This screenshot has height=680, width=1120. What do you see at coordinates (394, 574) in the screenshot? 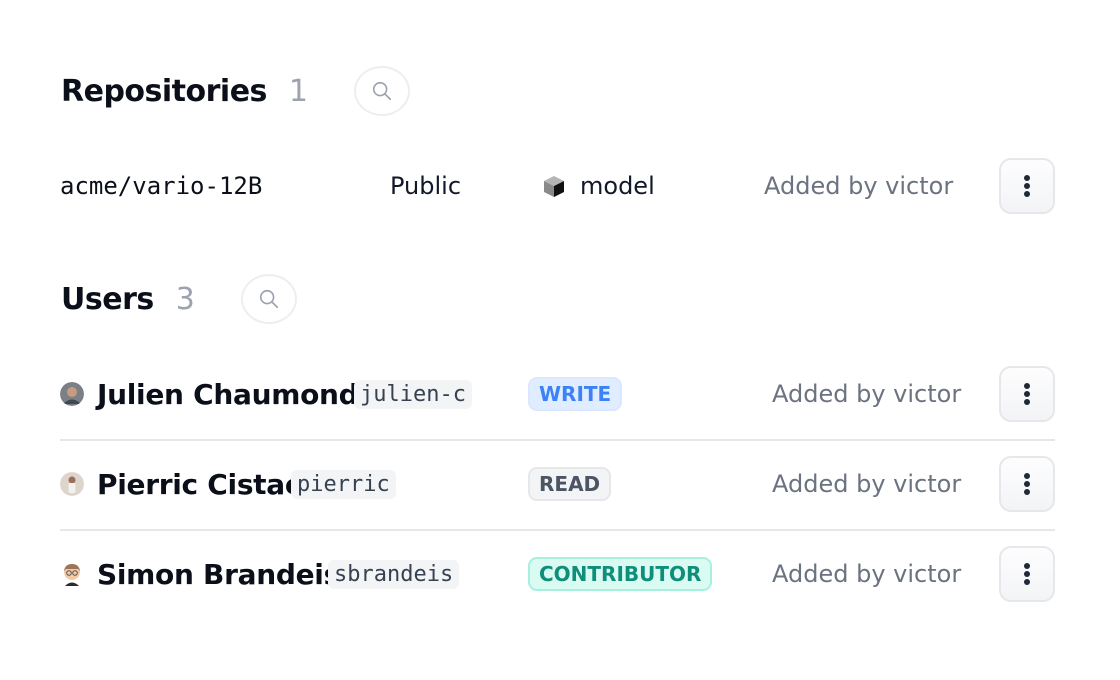
I see `user-handle: sbrandeis` at bounding box center [394, 574].